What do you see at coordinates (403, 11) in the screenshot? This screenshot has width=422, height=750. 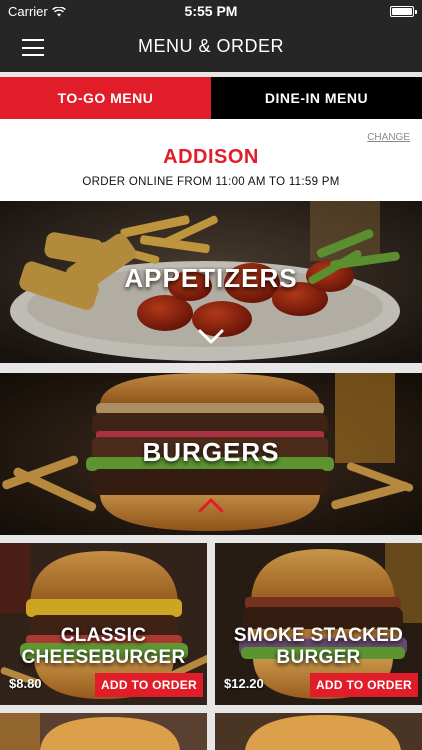 I see `battery-icon` at bounding box center [403, 11].